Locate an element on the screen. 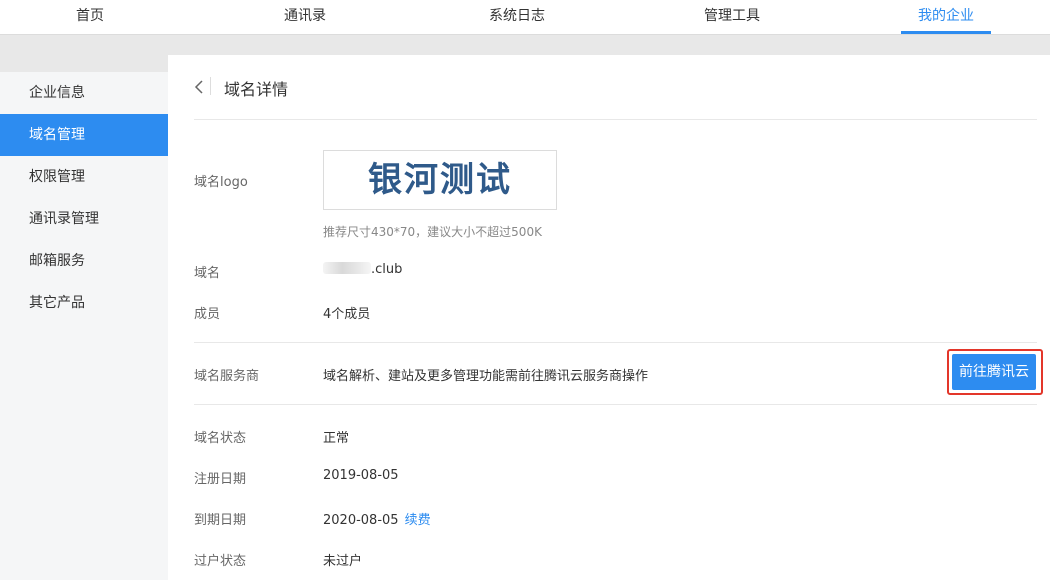 Image resolution: width=1050 pixels, height=580 pixels. sidebar-item-domain-management: 域名管理 is located at coordinates (84, 135).